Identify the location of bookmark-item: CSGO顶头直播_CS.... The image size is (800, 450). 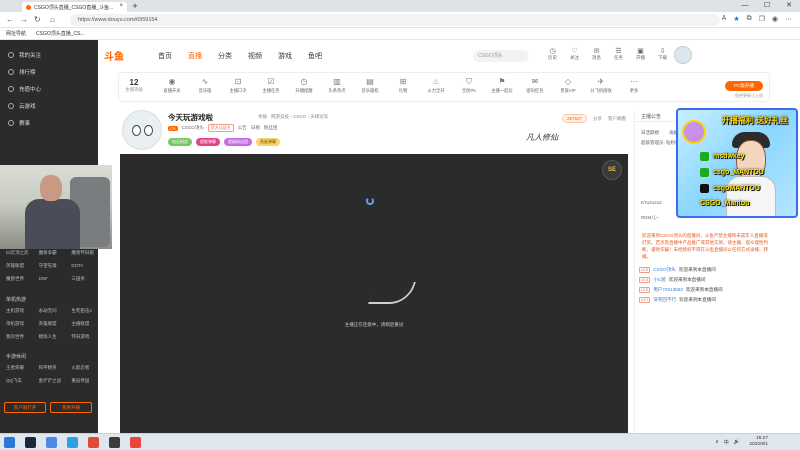
(60, 33).